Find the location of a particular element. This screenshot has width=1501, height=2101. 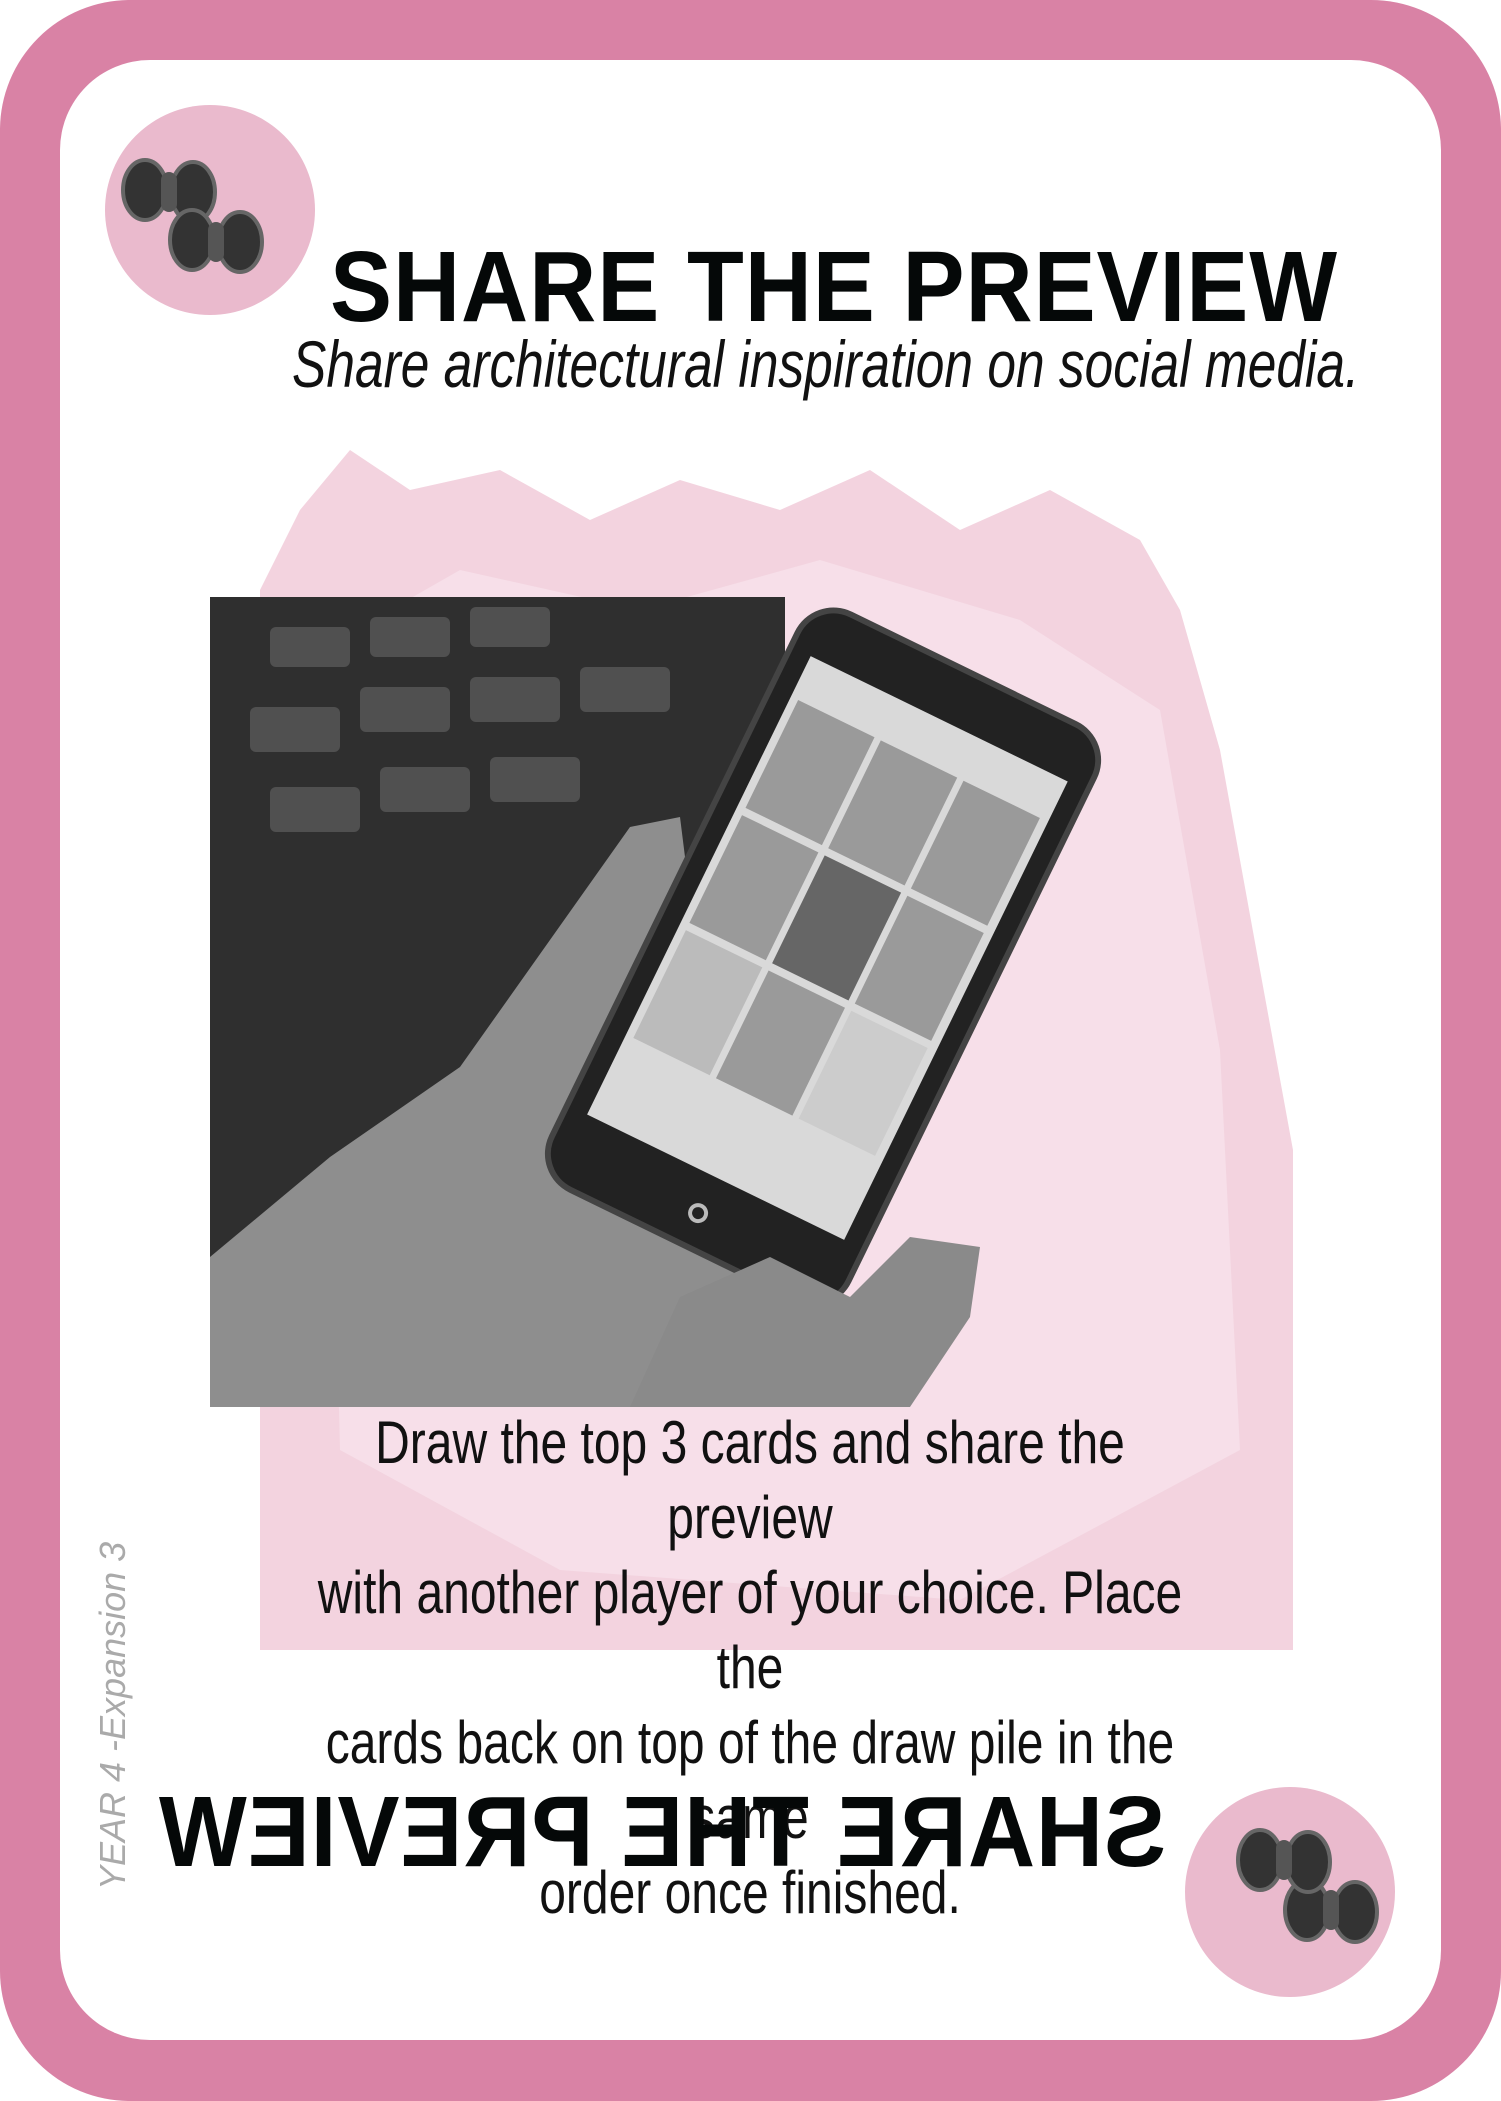

edition-label: YEAR 4 -Expansion 3 is located at coordinates (112, 1715).